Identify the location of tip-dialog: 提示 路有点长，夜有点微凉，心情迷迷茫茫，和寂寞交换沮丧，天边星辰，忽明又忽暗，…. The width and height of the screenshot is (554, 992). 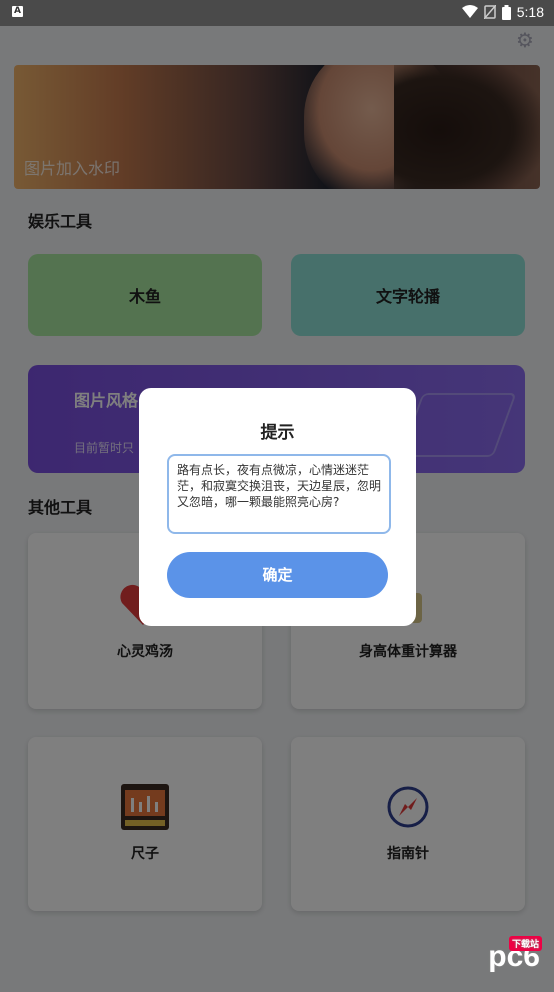
(277, 507).